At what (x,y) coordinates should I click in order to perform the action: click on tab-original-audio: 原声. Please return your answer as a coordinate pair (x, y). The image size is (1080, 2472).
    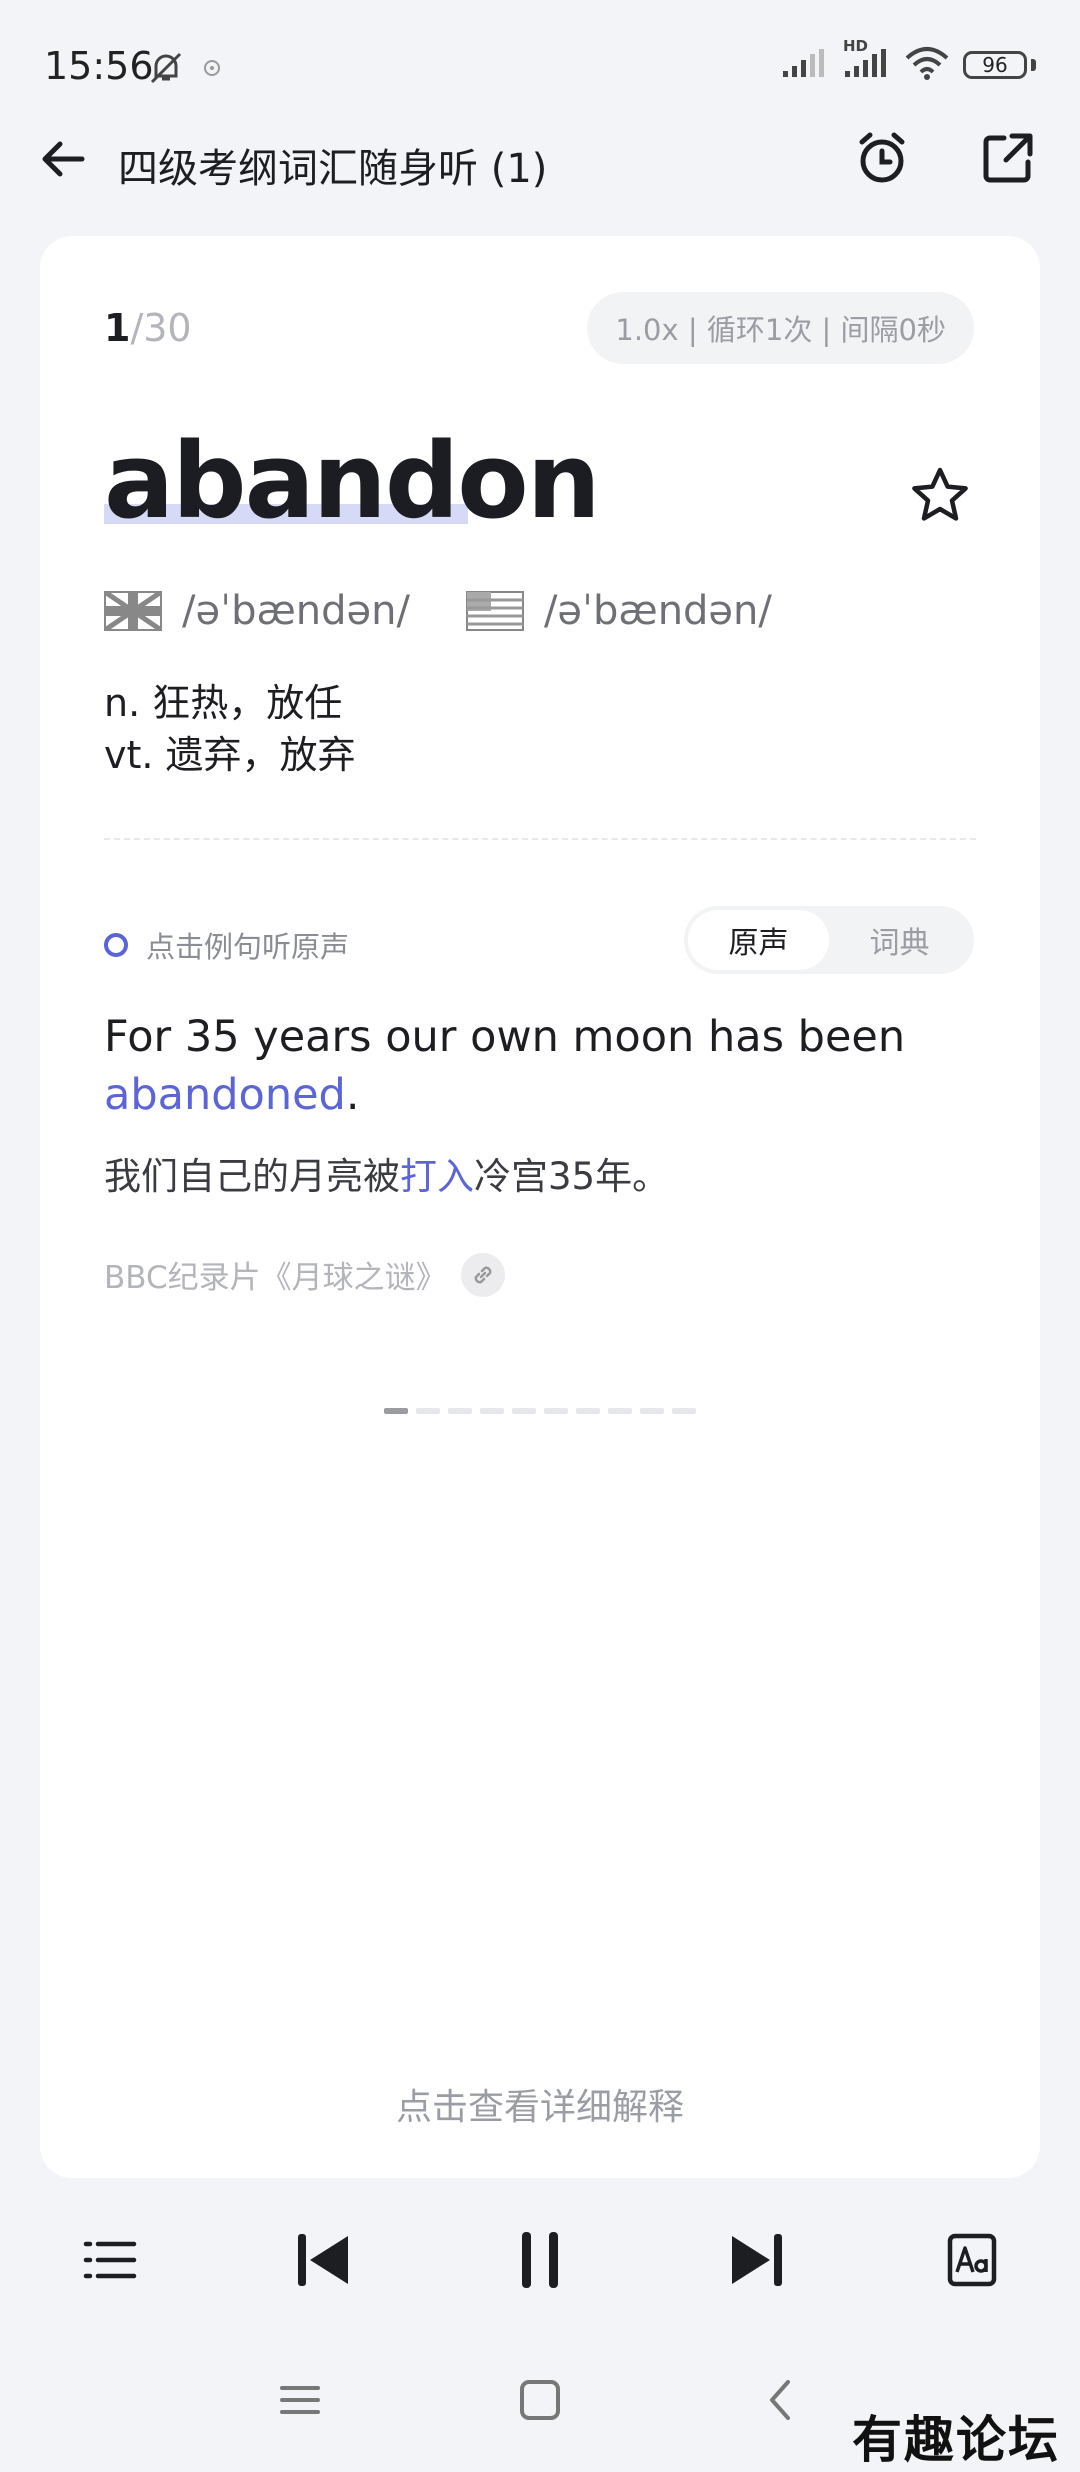
    Looking at the image, I should click on (758, 940).